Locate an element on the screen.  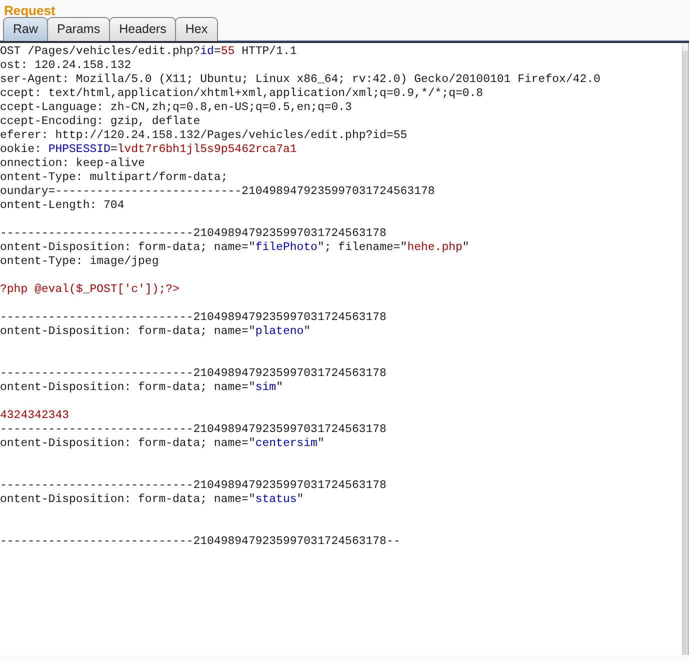
code-line: onnection: keep-alive is located at coordinates (72, 163).